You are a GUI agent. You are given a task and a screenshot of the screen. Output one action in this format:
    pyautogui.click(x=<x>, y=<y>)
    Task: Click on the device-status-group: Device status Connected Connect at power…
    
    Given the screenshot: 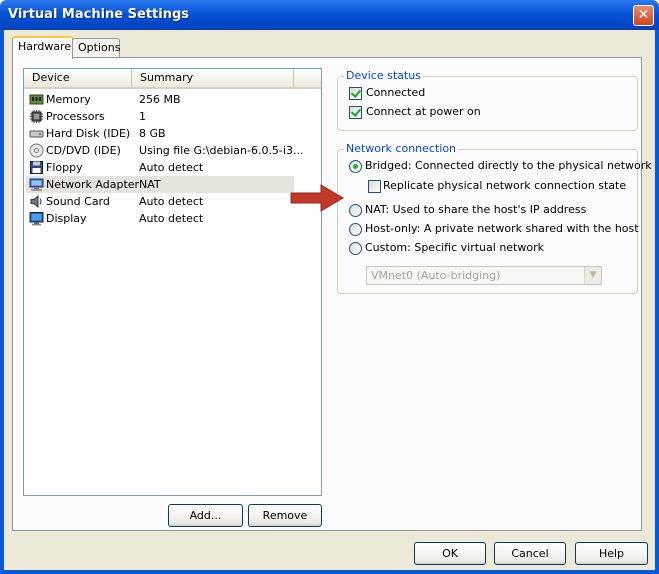 What is the action you would take?
    pyautogui.click(x=487, y=100)
    